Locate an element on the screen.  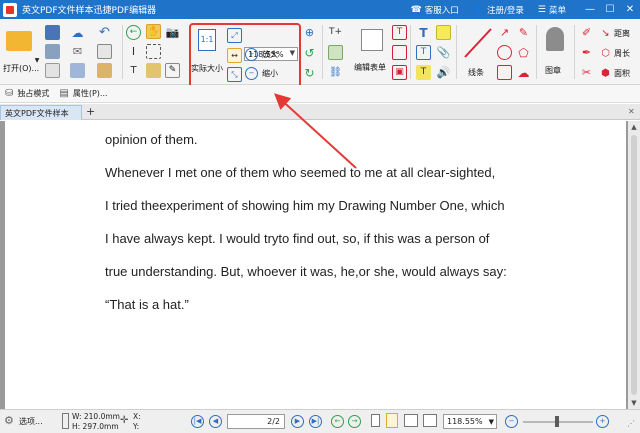
hand-tool-icon: ✋ is located at coordinates (153, 31).